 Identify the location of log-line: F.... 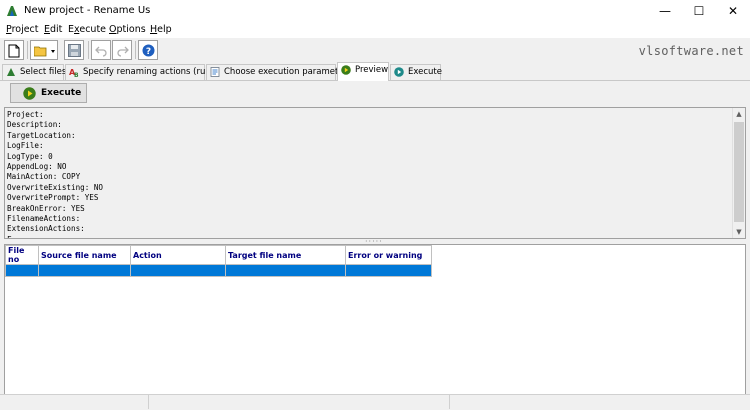
(55, 236).